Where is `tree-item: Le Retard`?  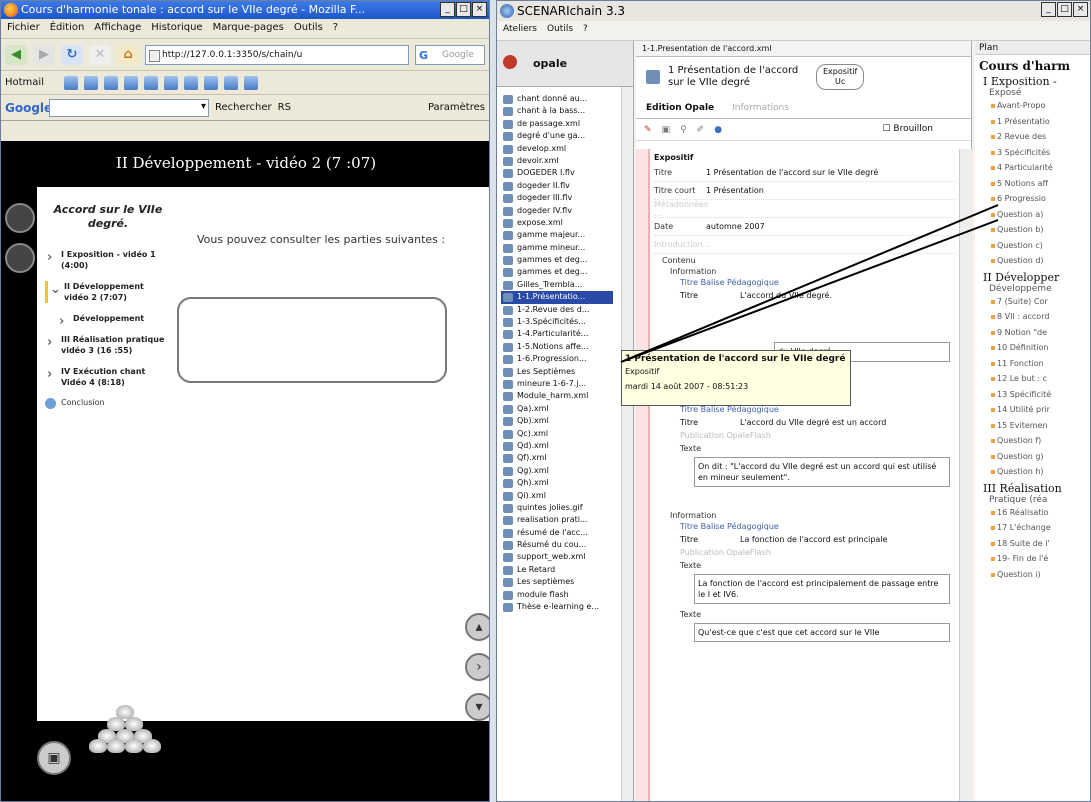 tree-item: Le Retard is located at coordinates (557, 570).